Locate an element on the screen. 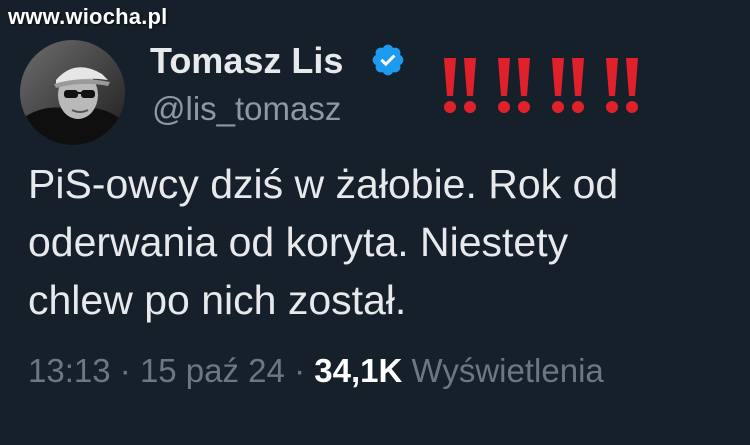 This screenshot has width=750, height=445. views-count: 34,1K is located at coordinates (358, 370).